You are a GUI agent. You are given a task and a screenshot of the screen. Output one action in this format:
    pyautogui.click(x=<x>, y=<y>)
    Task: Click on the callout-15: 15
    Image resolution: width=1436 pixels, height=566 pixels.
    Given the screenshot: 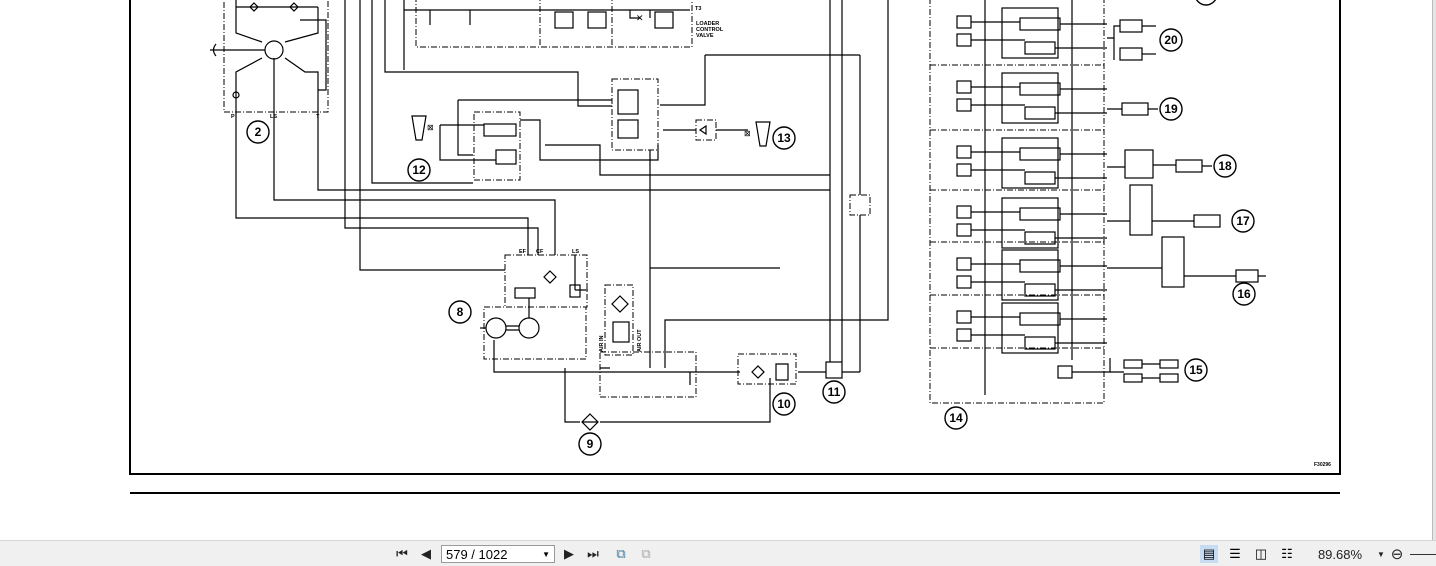 What is the action you would take?
    pyautogui.click(x=1196, y=370)
    